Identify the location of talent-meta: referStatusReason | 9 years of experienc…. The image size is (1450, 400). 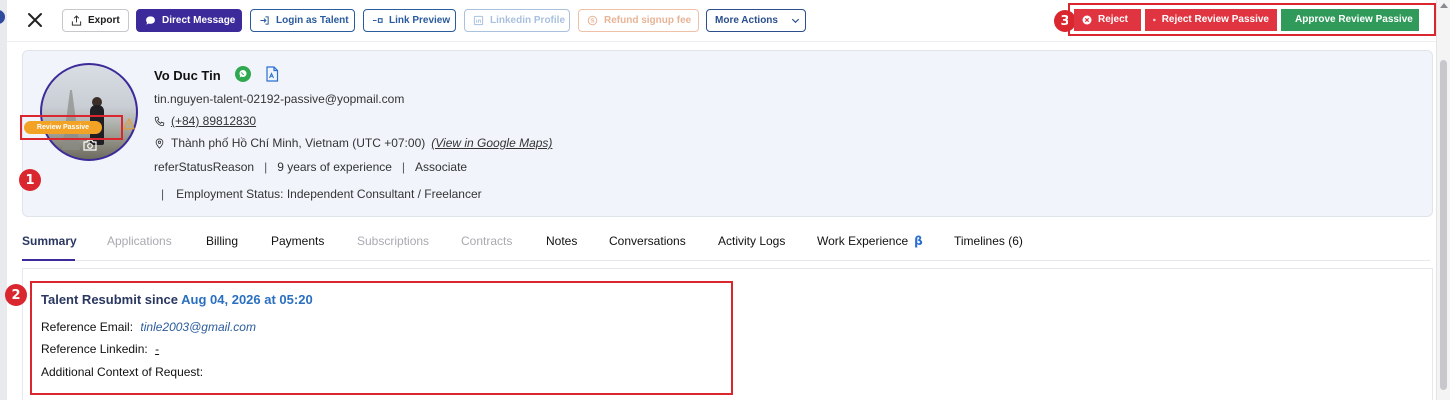
(310, 167).